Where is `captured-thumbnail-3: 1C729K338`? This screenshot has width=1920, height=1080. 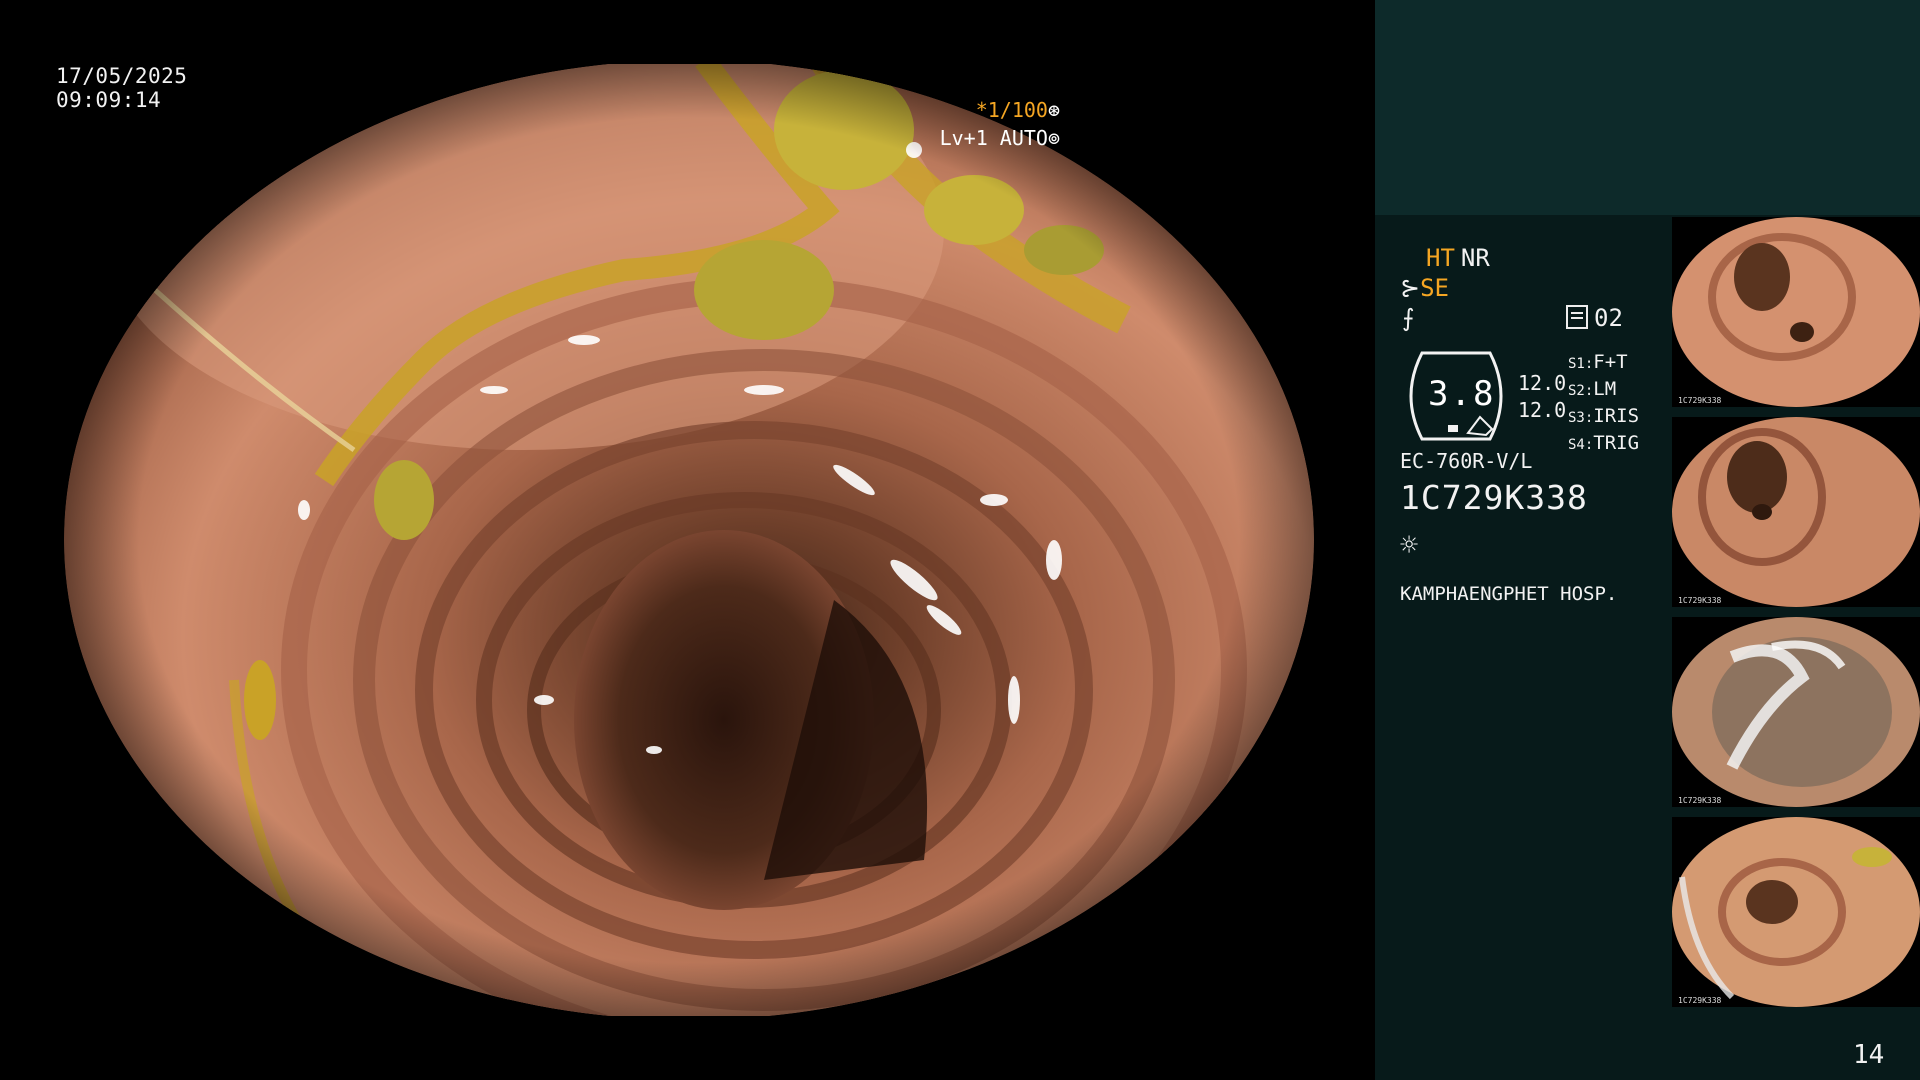
captured-thumbnail-3: 1C729K338 is located at coordinates (1796, 712).